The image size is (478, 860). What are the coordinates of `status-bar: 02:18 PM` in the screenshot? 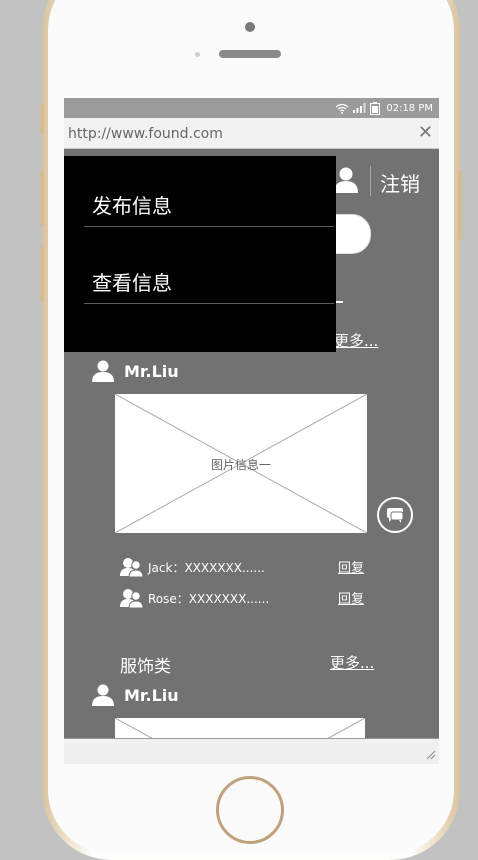 It's located at (251, 108).